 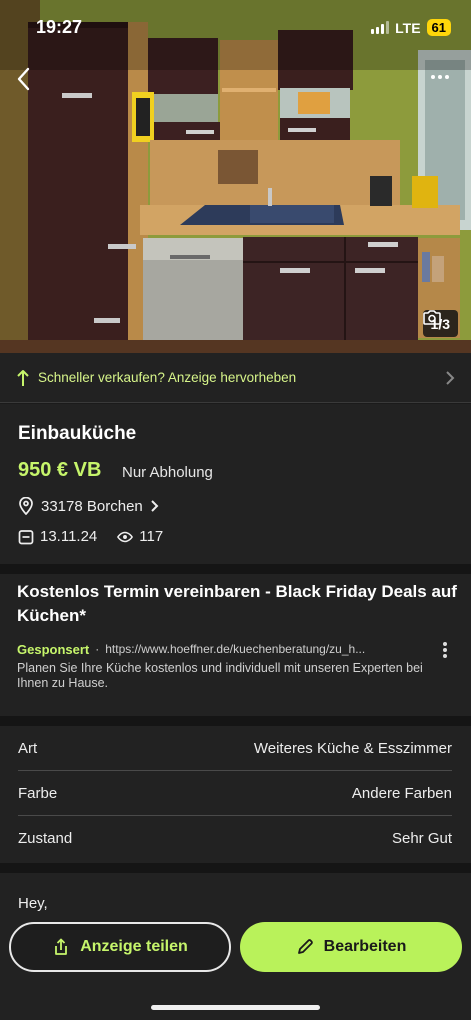 What do you see at coordinates (38, 793) in the screenshot?
I see `detail-label: Farbe` at bounding box center [38, 793].